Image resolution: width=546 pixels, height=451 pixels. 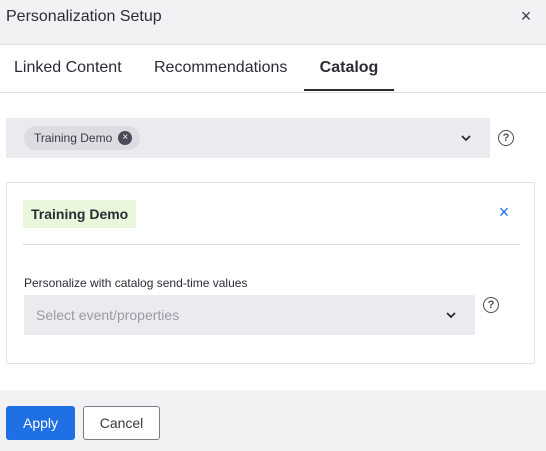 What do you see at coordinates (506, 138) in the screenshot?
I see `catalog-help-icon: ?` at bounding box center [506, 138].